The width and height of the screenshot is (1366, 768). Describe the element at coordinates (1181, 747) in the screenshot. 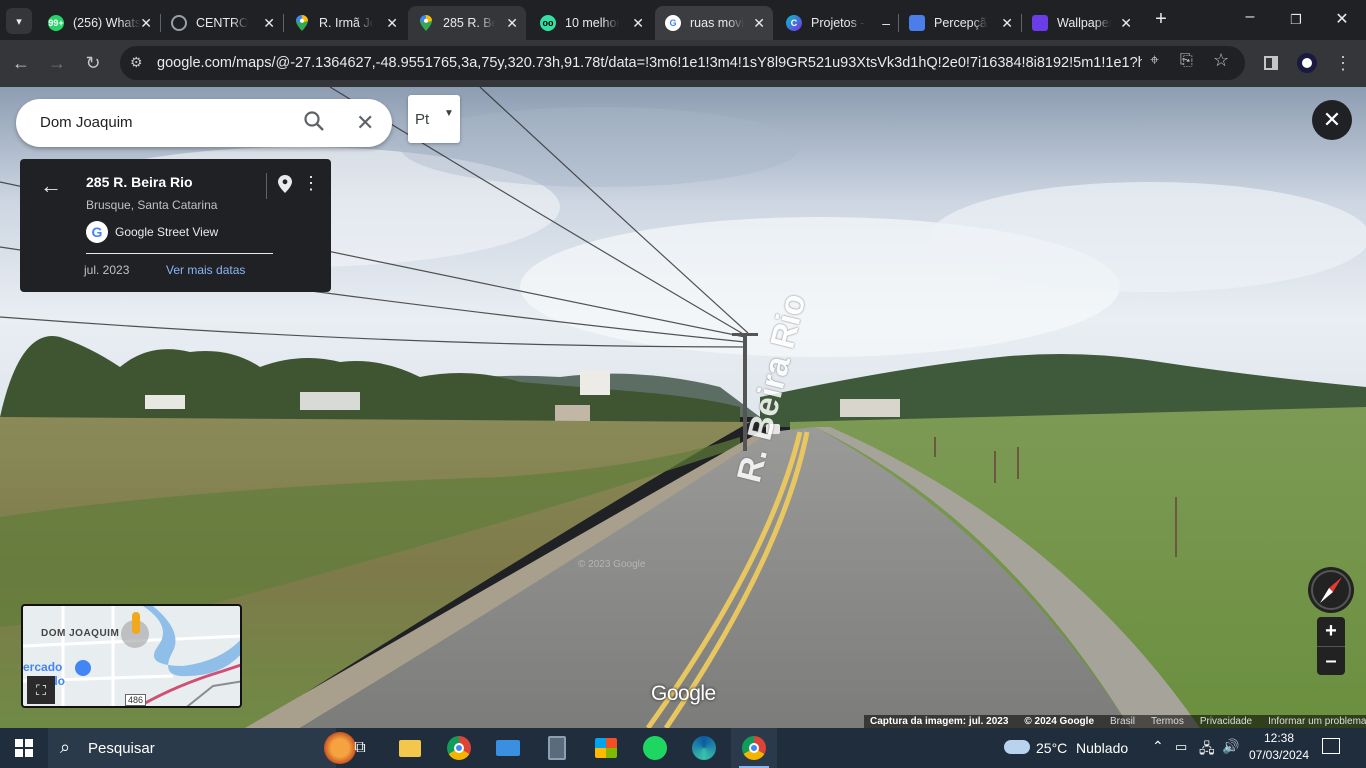

I see `meet-icon: ▭` at that location.